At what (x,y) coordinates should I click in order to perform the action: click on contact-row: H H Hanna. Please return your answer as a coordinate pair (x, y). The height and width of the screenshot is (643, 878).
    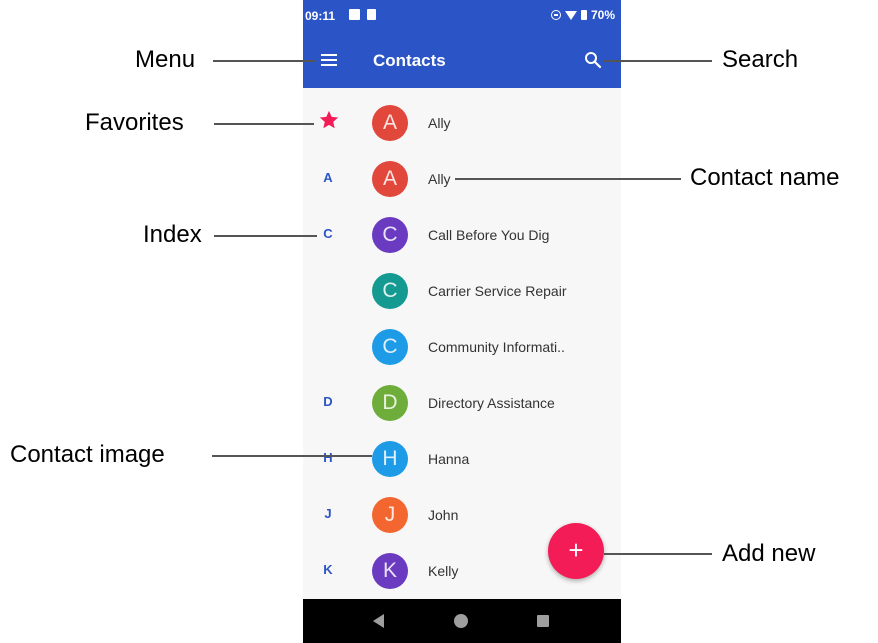
    Looking at the image, I should click on (462, 459).